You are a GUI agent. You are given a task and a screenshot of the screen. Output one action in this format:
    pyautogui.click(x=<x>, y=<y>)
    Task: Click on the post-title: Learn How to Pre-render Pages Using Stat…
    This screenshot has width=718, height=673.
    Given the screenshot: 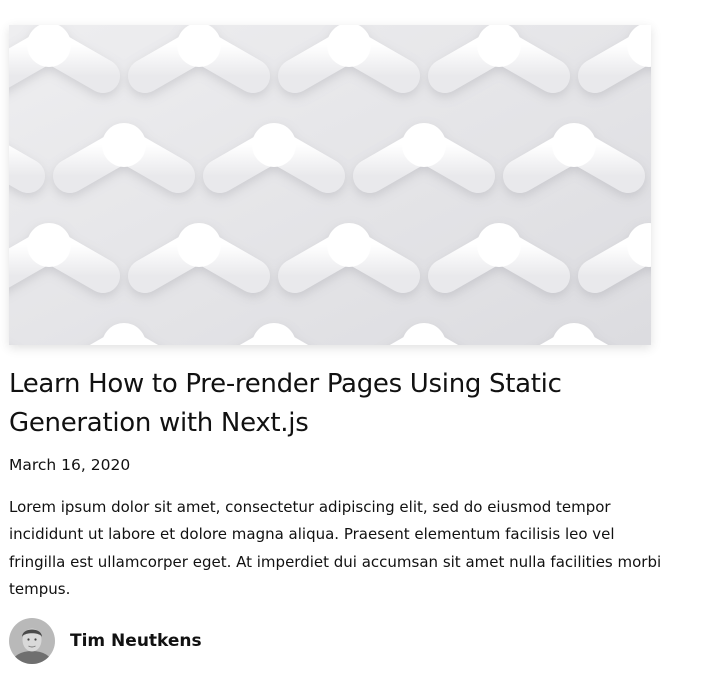 What is the action you would take?
    pyautogui.click(x=334, y=404)
    